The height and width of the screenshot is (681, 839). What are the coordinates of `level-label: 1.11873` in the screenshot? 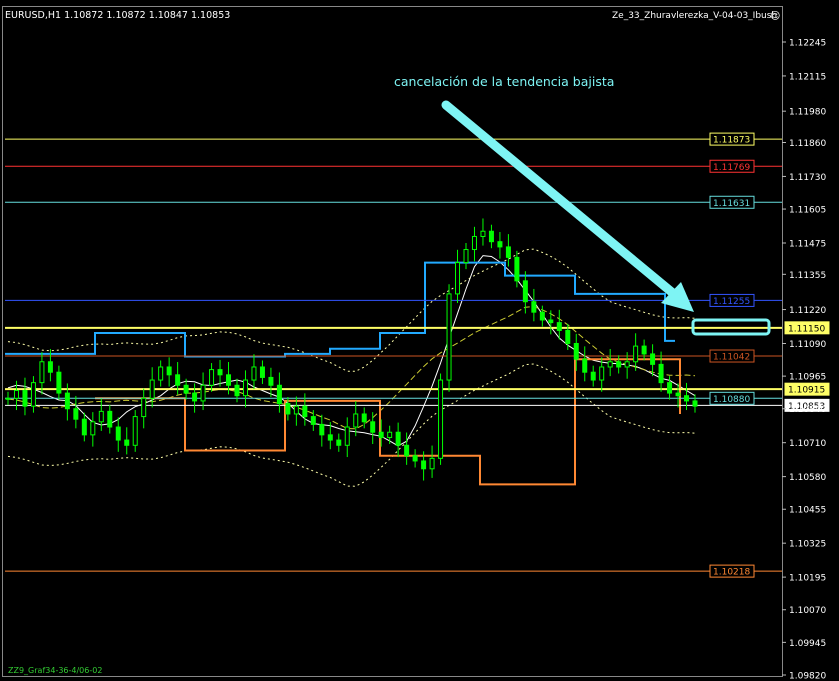 It's located at (731, 141).